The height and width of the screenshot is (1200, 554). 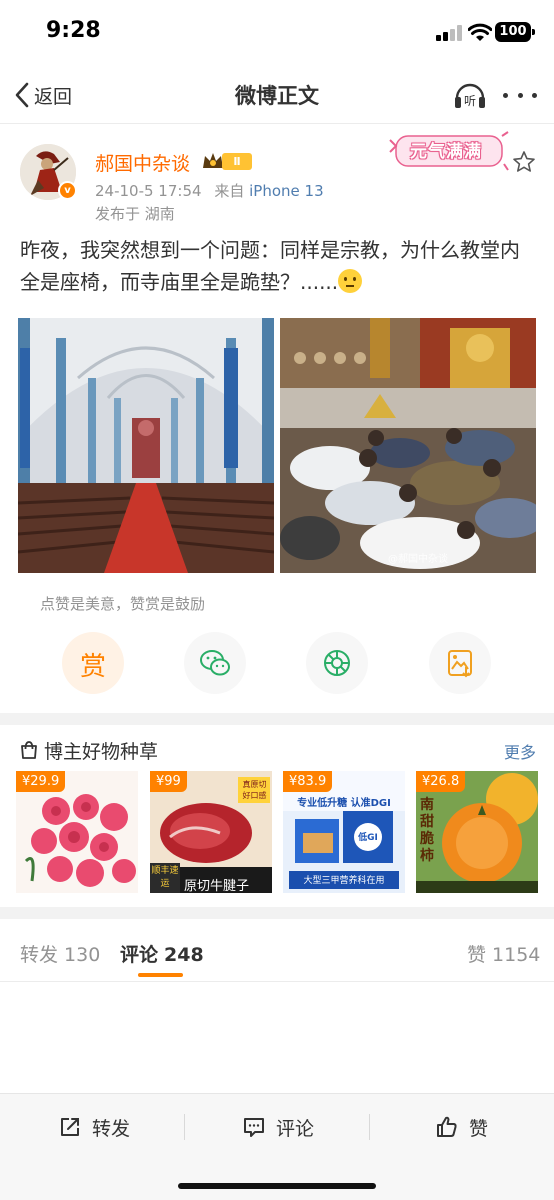 What do you see at coordinates (70, 1127) in the screenshot?
I see `share-icon` at bounding box center [70, 1127].